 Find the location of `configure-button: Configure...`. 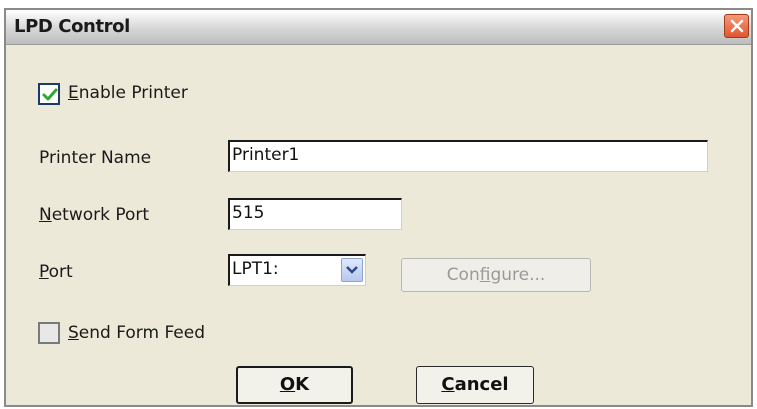

configure-button: Configure... is located at coordinates (496, 275).